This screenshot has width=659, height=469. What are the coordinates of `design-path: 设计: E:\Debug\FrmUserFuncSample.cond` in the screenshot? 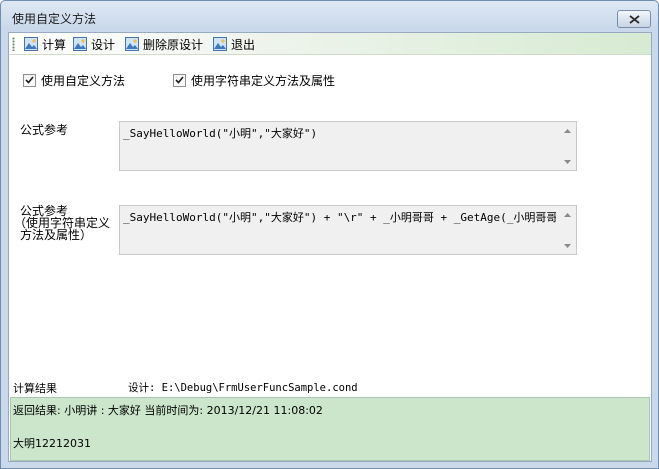 It's located at (243, 388).